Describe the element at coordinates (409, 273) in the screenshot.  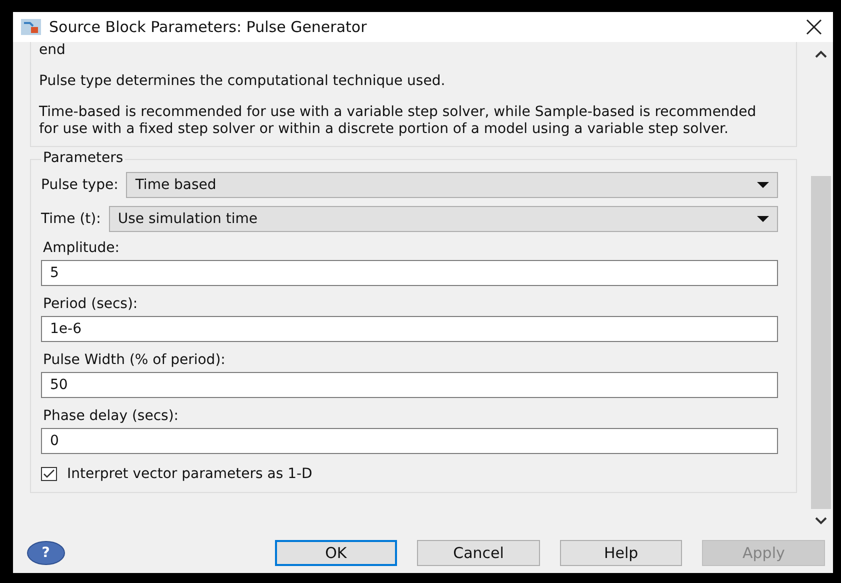
I see `input-field: 5` at that location.